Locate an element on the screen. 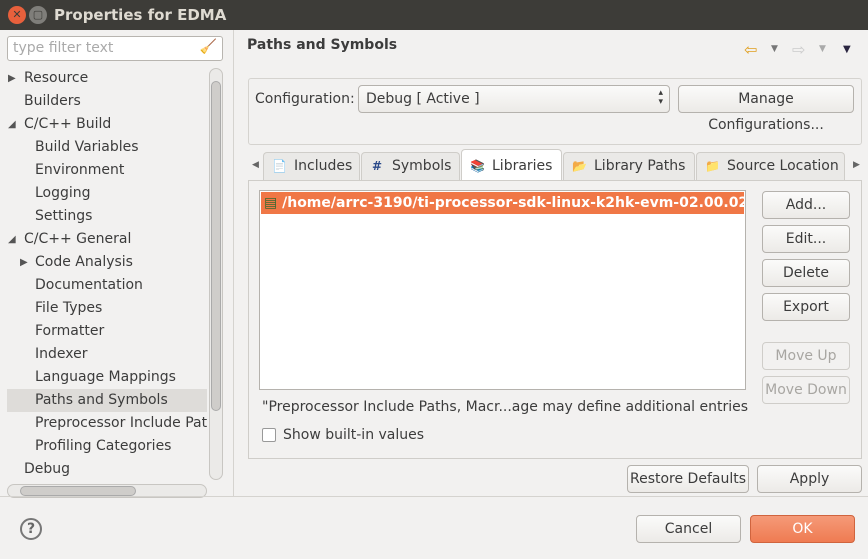 The image size is (868, 559). tree-item: ▶ Resource is located at coordinates (107, 78).